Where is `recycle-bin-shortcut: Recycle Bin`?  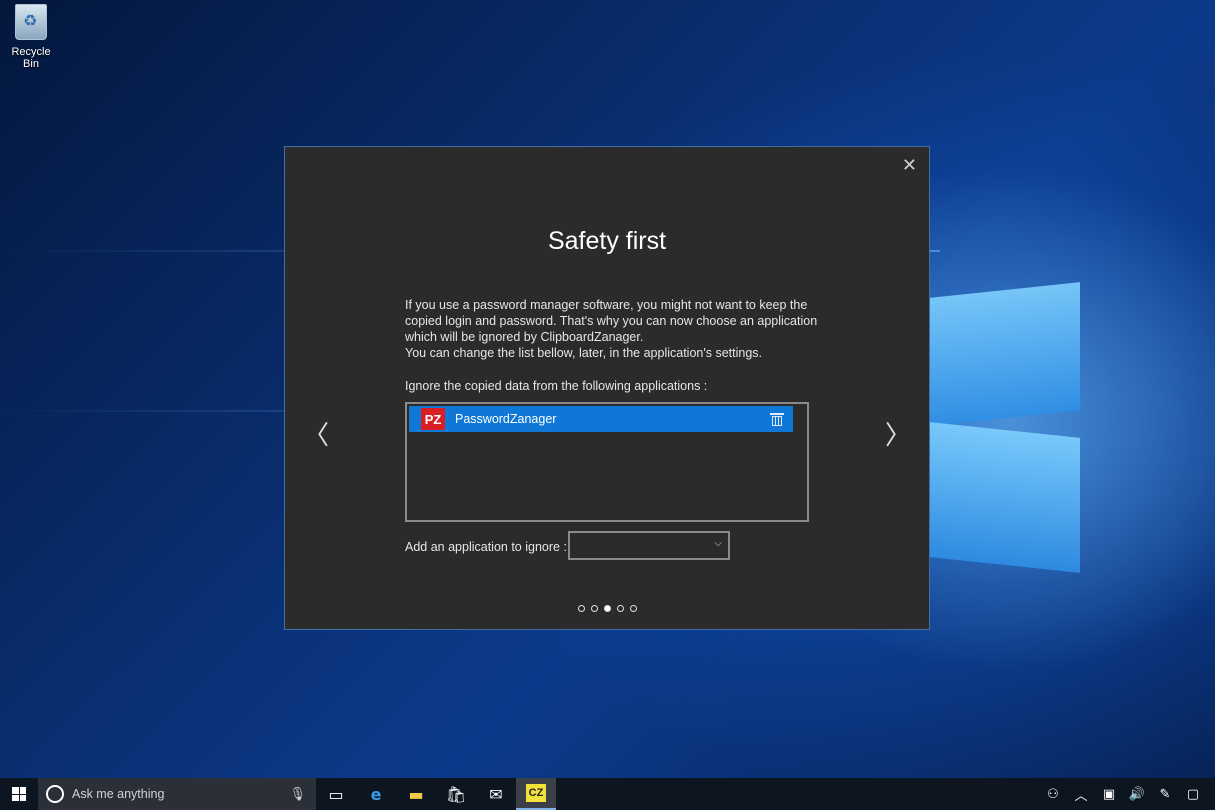
recycle-bin-shortcut: Recycle Bin is located at coordinates (31, 37).